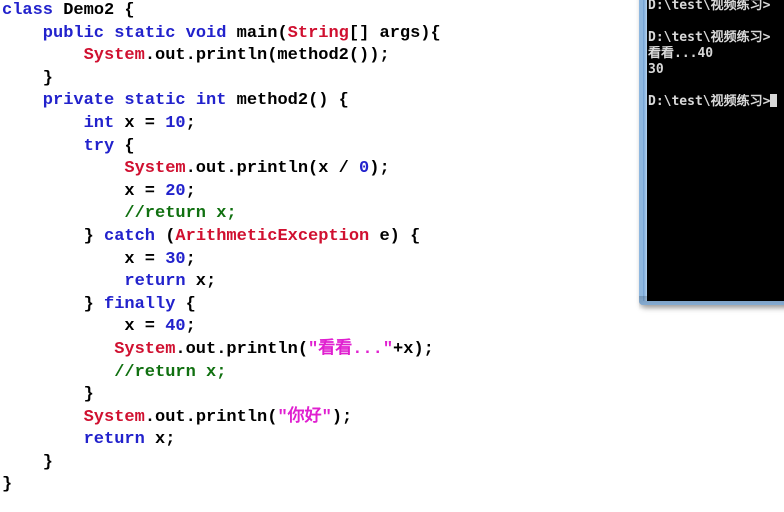  I want to click on code-token: 10, so click(175, 123).